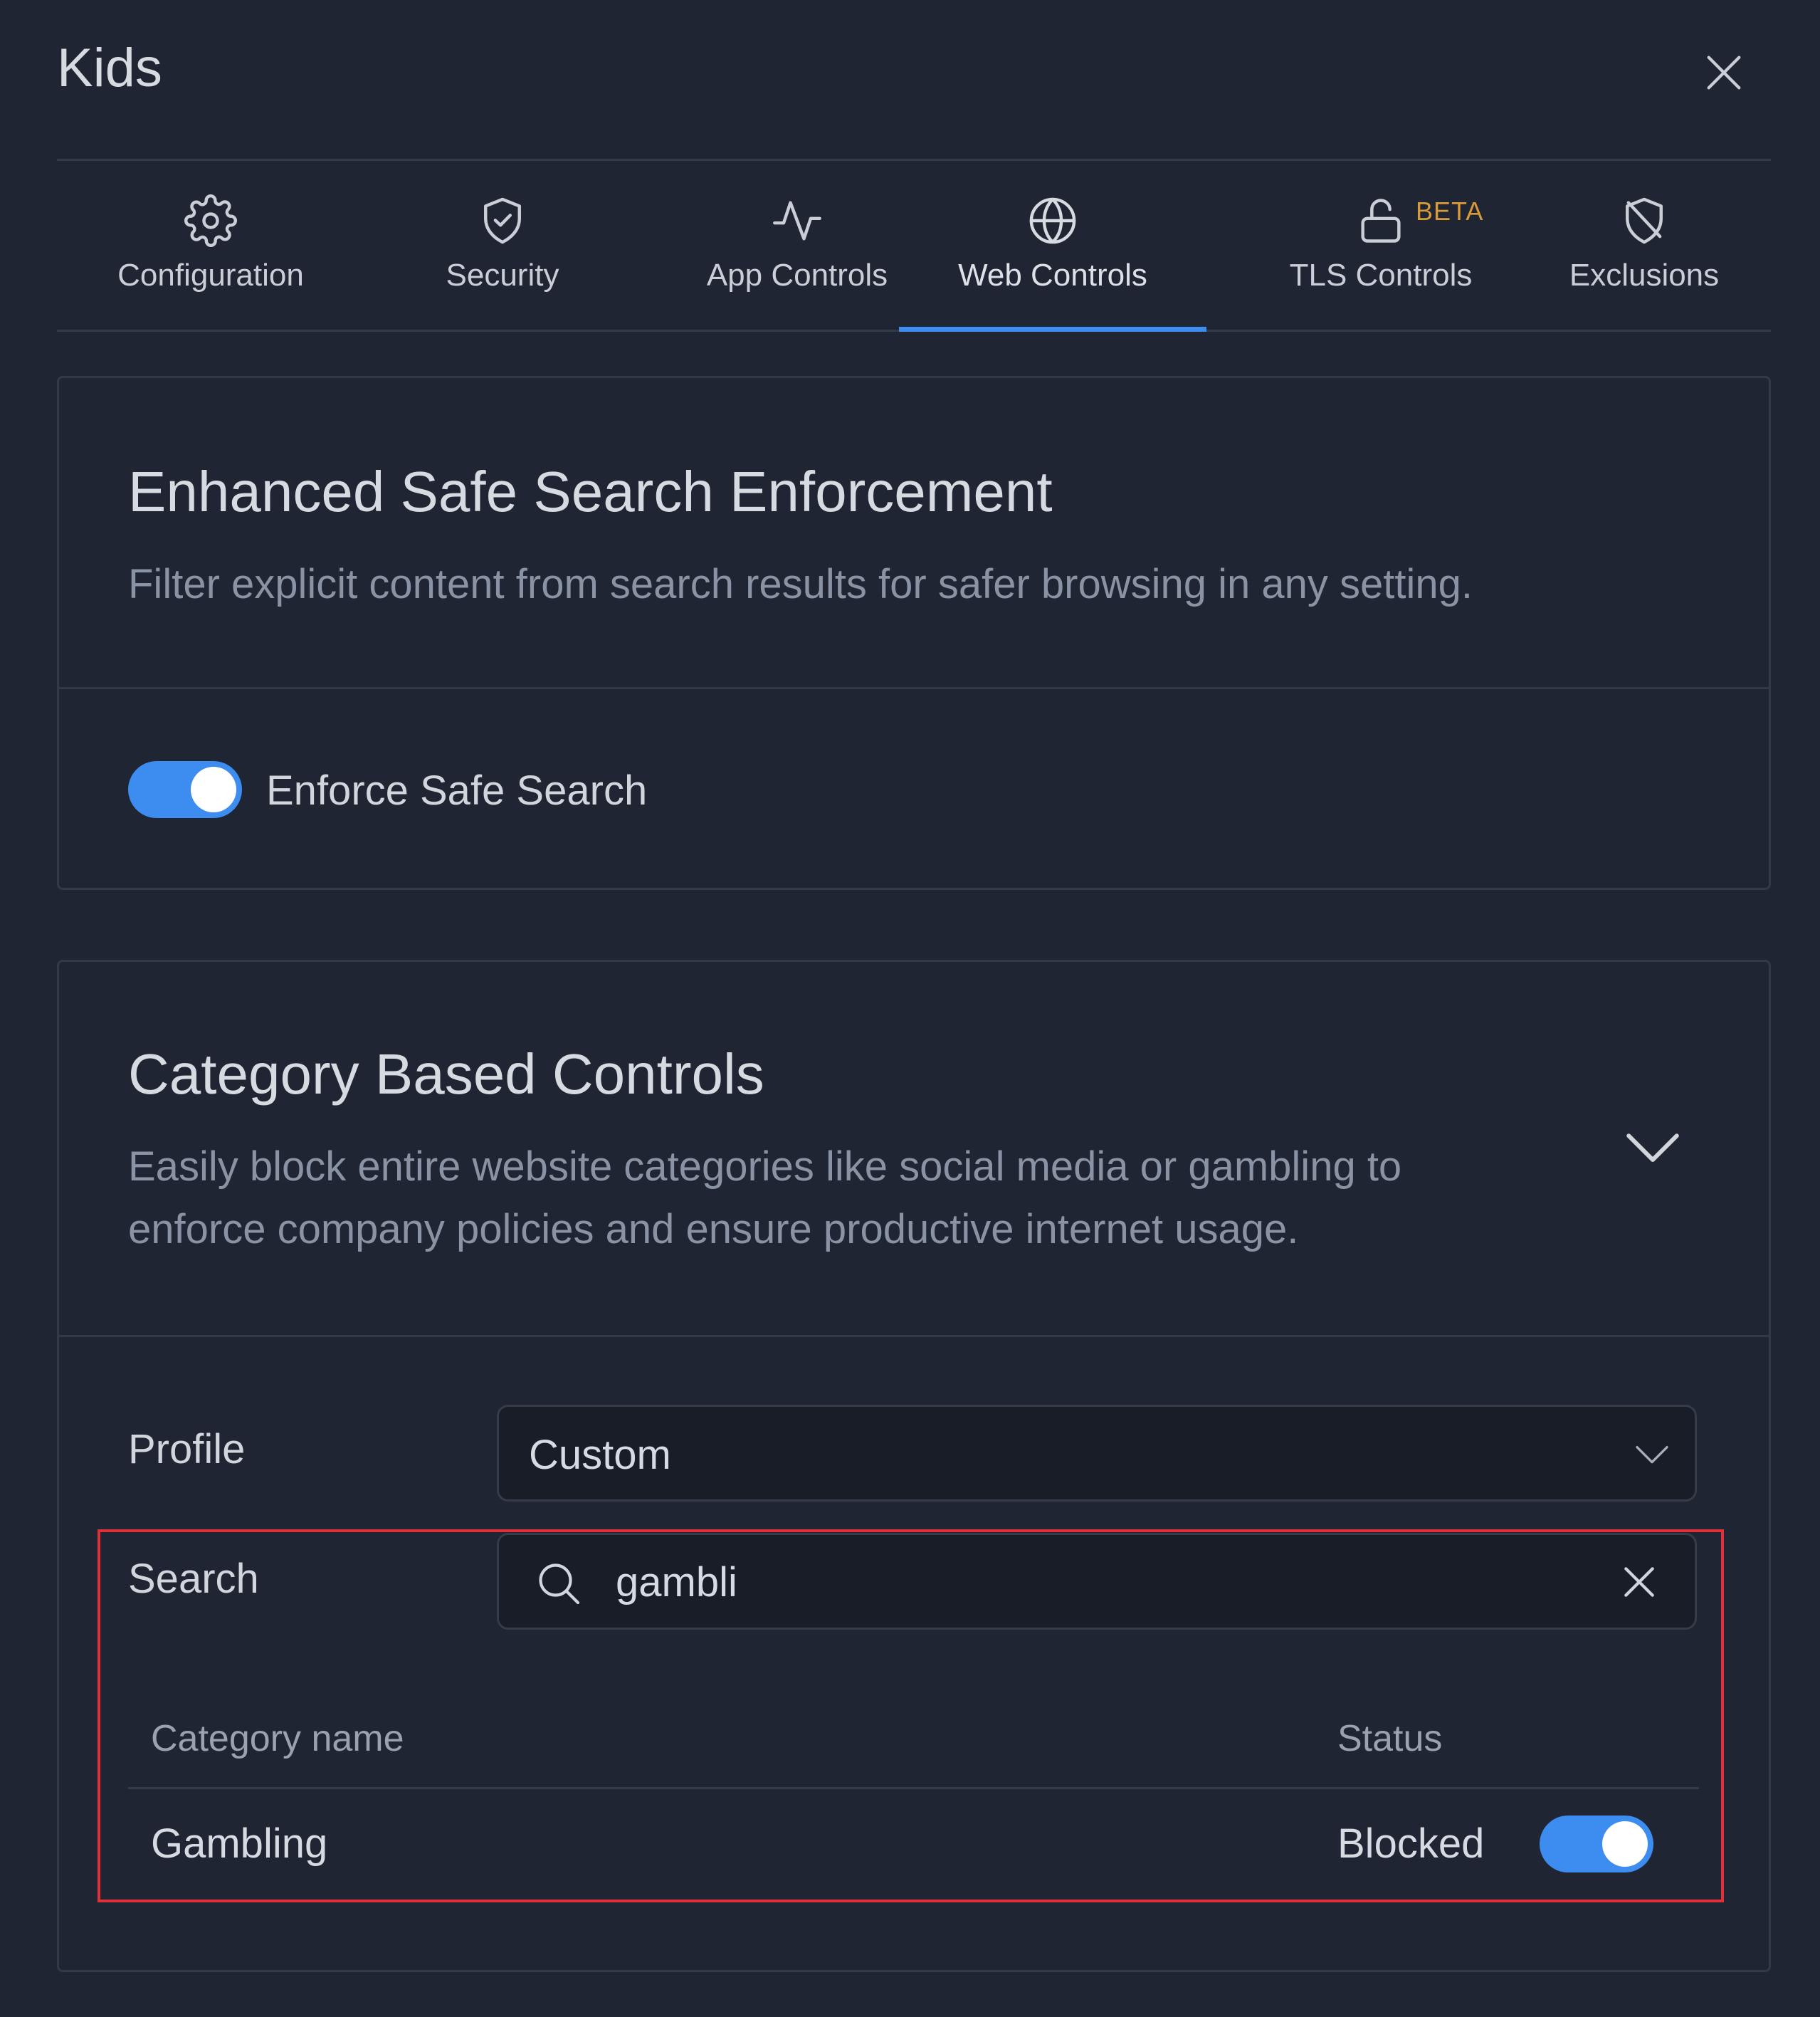  What do you see at coordinates (503, 275) in the screenshot?
I see `tab-label: Security` at bounding box center [503, 275].